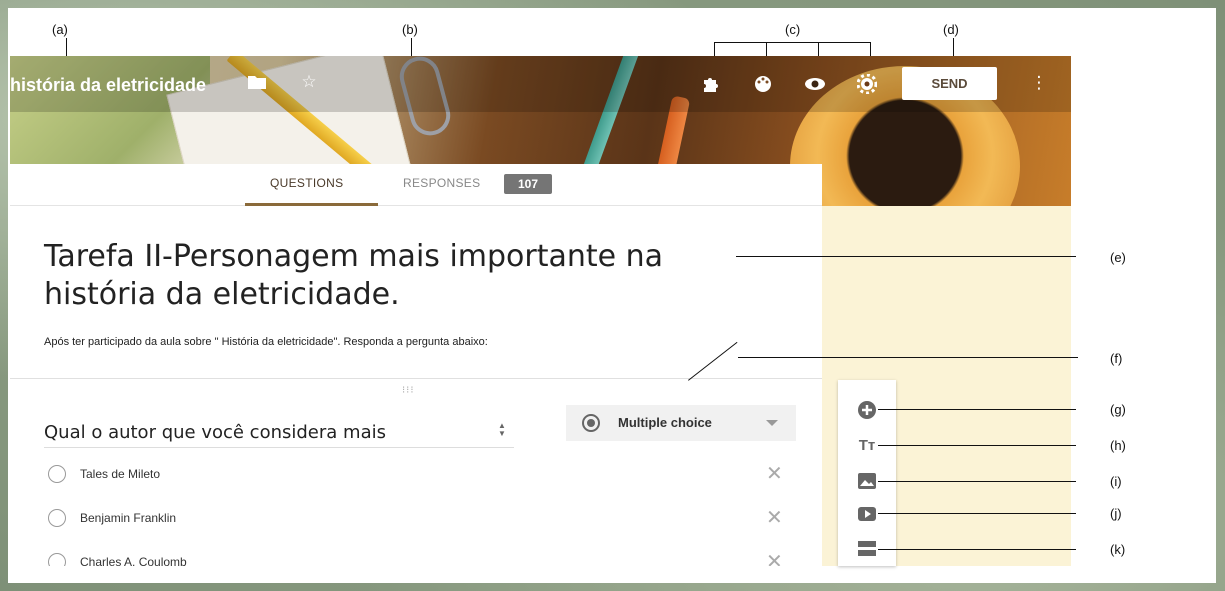  I want to click on question-type-label: Multiple choice, so click(665, 422).